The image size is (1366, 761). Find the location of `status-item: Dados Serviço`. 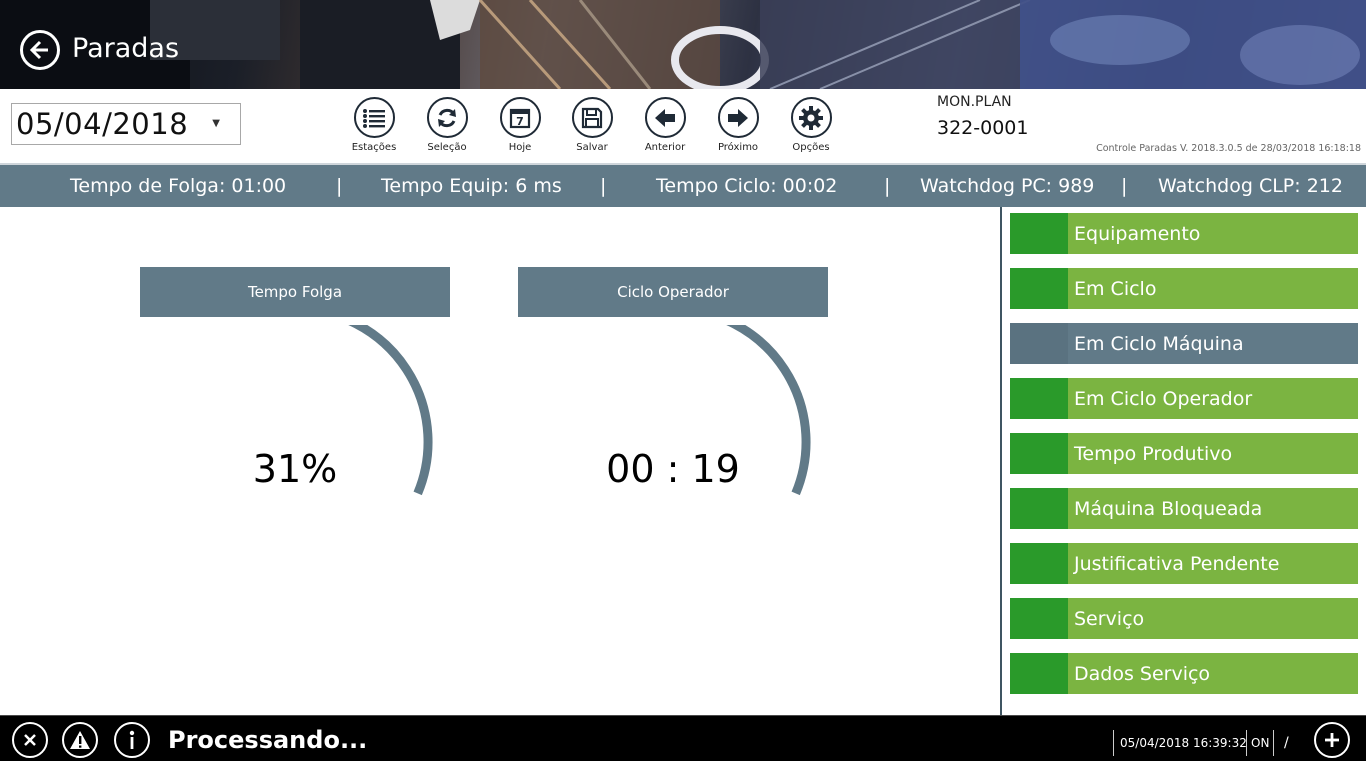

status-item: Dados Serviço is located at coordinates (1184, 673).